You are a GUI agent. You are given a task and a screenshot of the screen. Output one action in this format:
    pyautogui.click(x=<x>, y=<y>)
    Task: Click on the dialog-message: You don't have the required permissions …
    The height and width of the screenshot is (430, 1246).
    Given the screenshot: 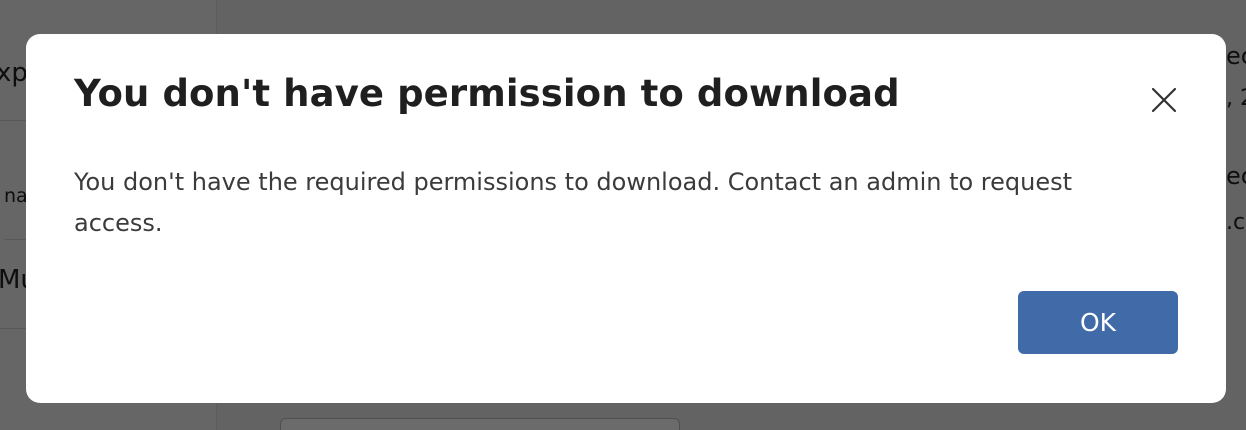 What is the action you would take?
    pyautogui.click(x=573, y=202)
    